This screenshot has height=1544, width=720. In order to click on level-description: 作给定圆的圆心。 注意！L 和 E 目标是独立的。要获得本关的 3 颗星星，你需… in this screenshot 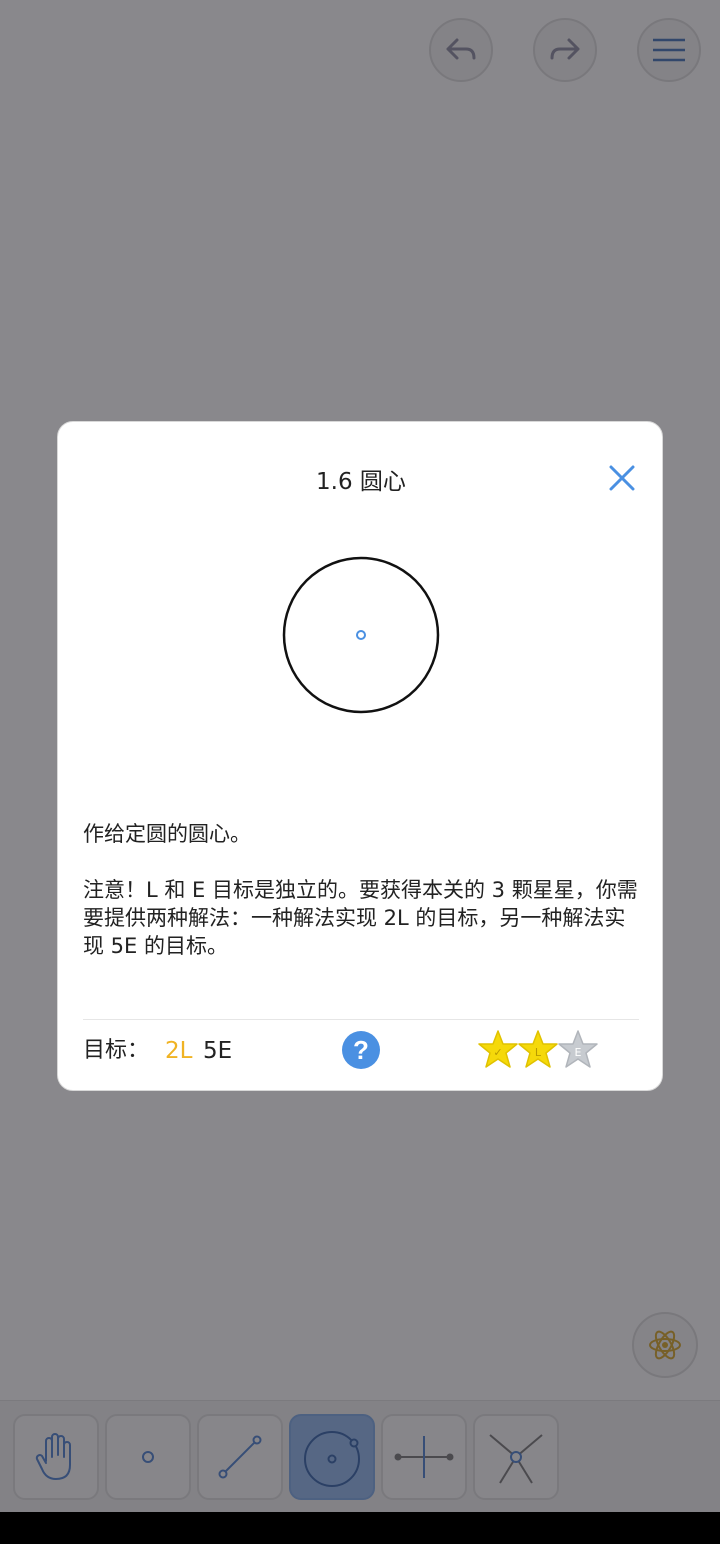, I will do `click(363, 890)`.